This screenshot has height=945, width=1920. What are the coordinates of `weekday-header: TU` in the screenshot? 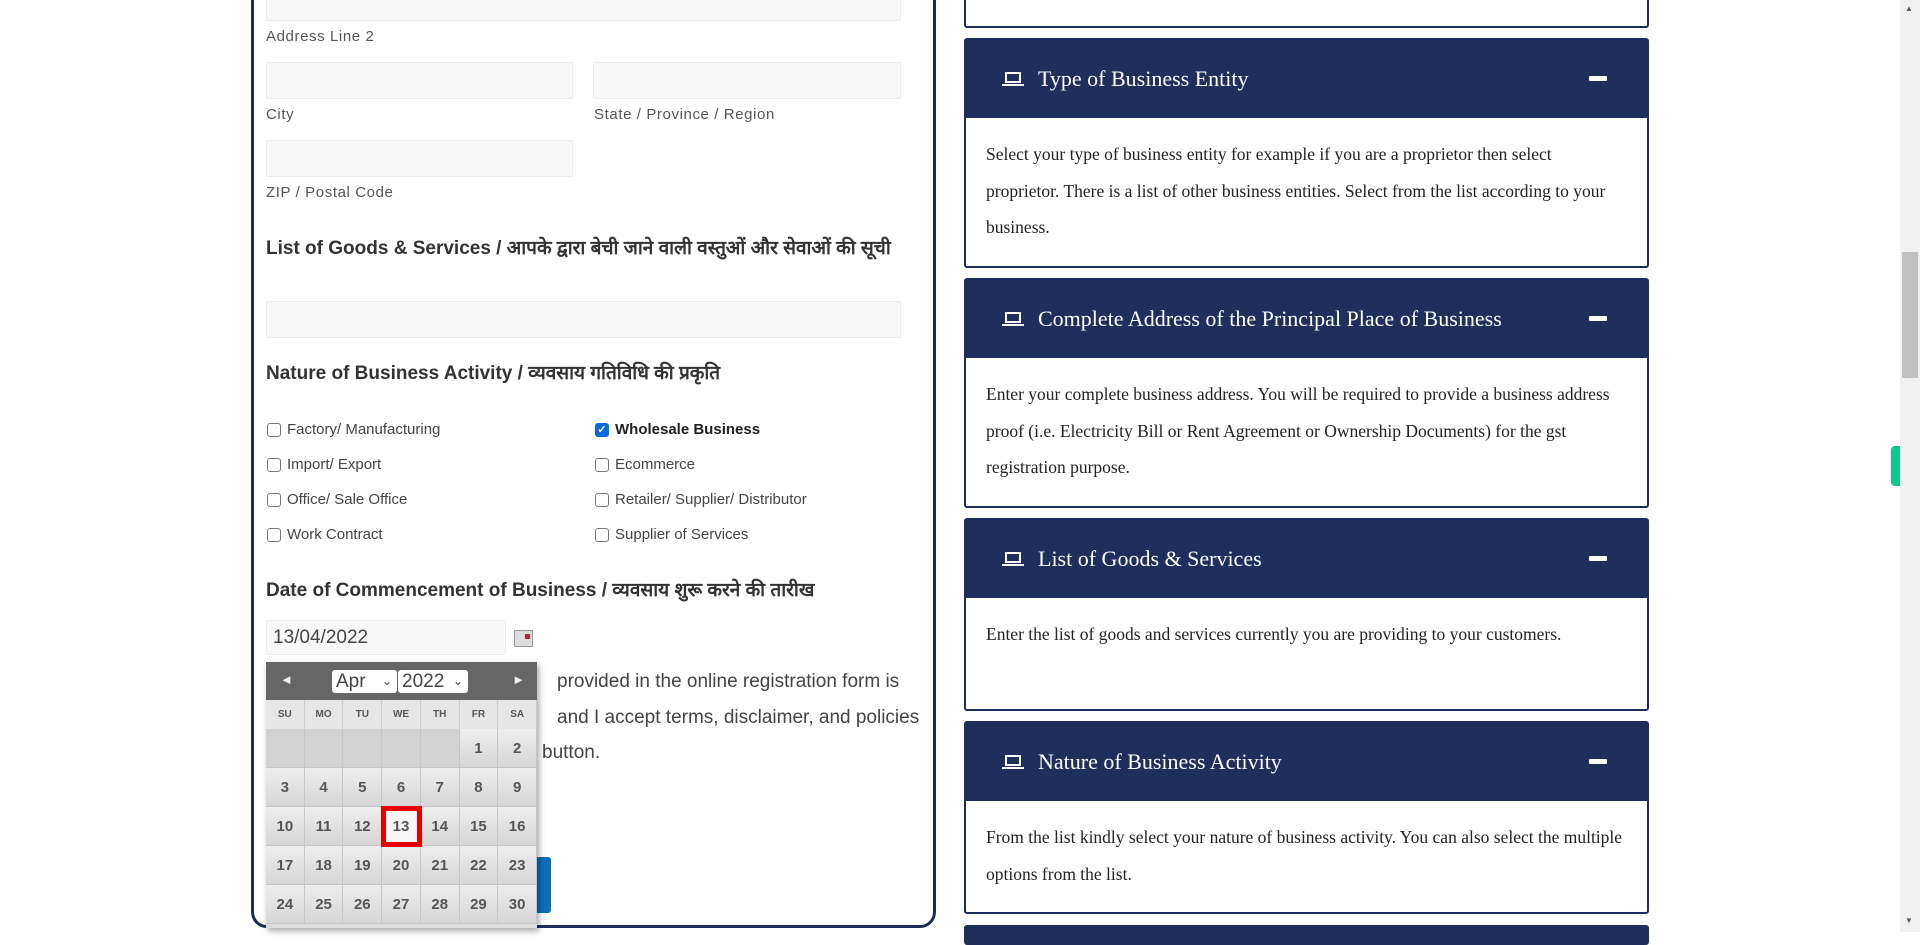 It's located at (363, 714).